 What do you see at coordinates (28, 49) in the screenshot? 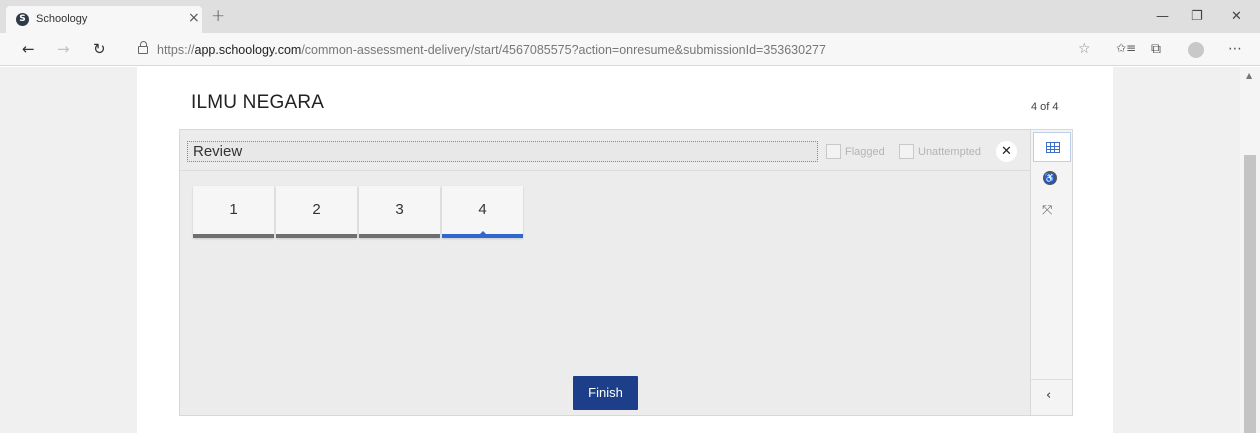
I see `back-icon: ←` at bounding box center [28, 49].